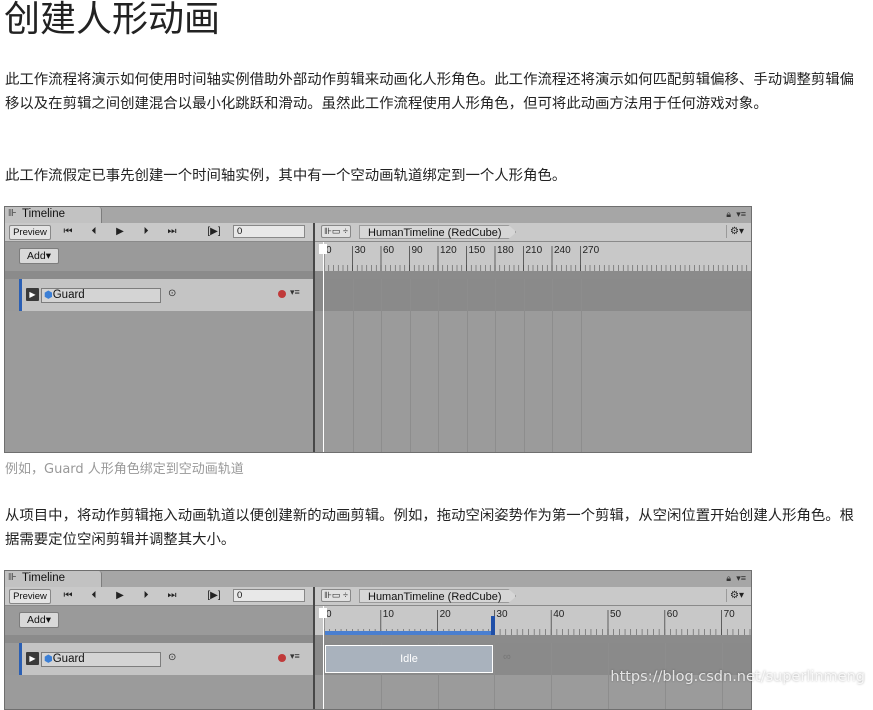 This screenshot has height=710, width=873. What do you see at coordinates (737, 677) in the screenshot?
I see `watermark: https://blog.csdn.net/superlinmeng` at bounding box center [737, 677].